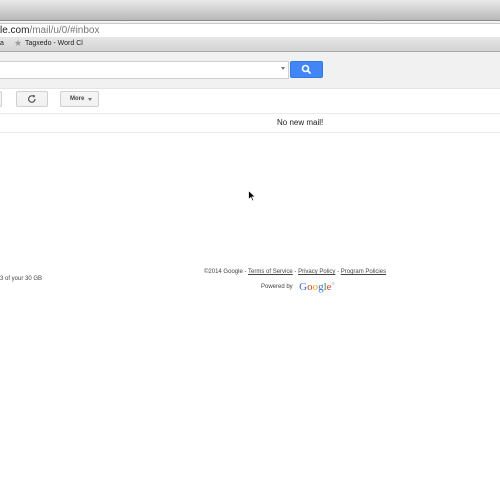 The width and height of the screenshot is (500, 500). I want to click on program-policies-link: Program Policies, so click(363, 272).